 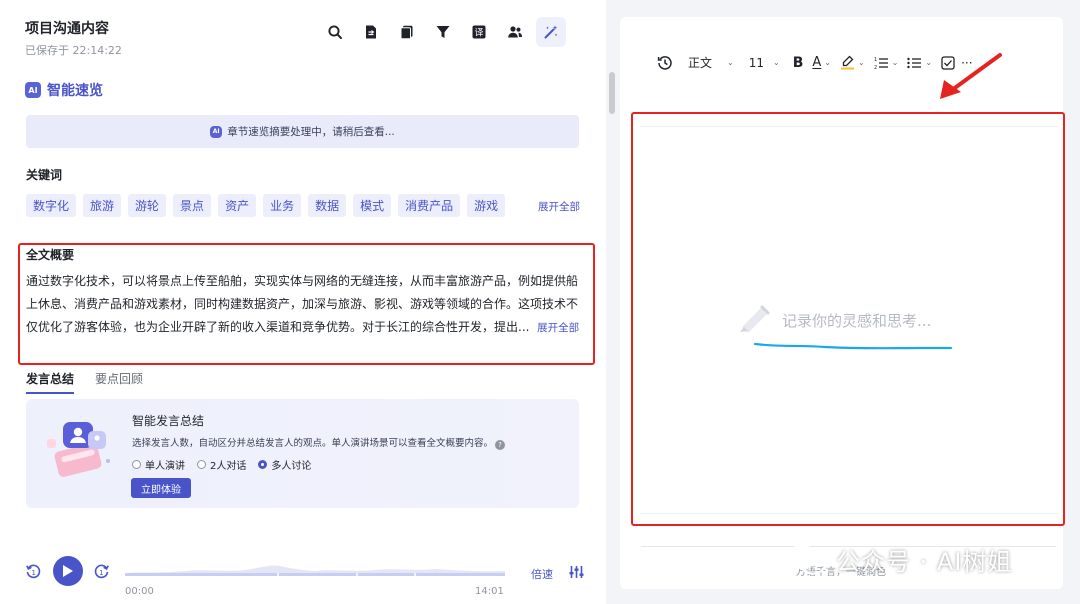 What do you see at coordinates (665, 63) in the screenshot?
I see `history-icon` at bounding box center [665, 63].